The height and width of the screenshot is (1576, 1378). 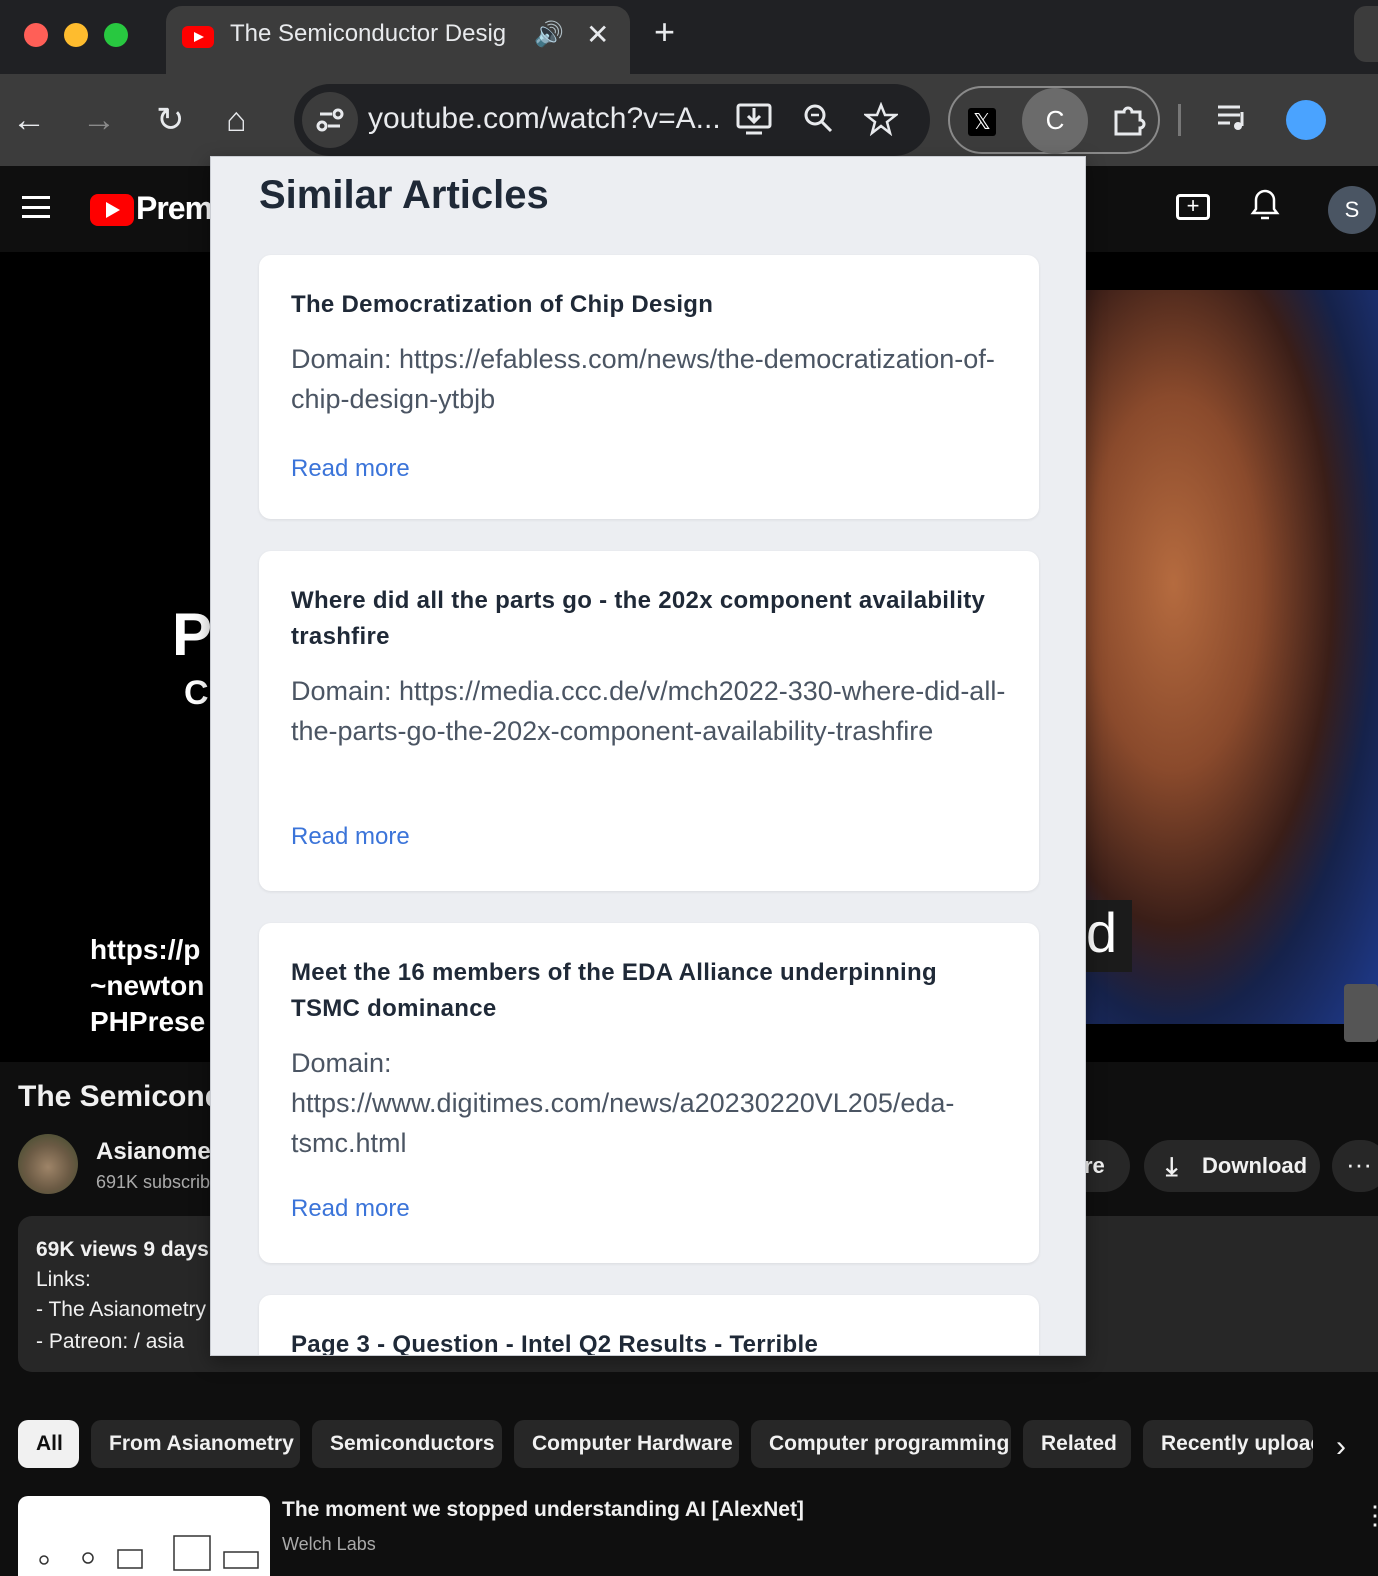 I want to click on zoom-icon, so click(x=818, y=122).